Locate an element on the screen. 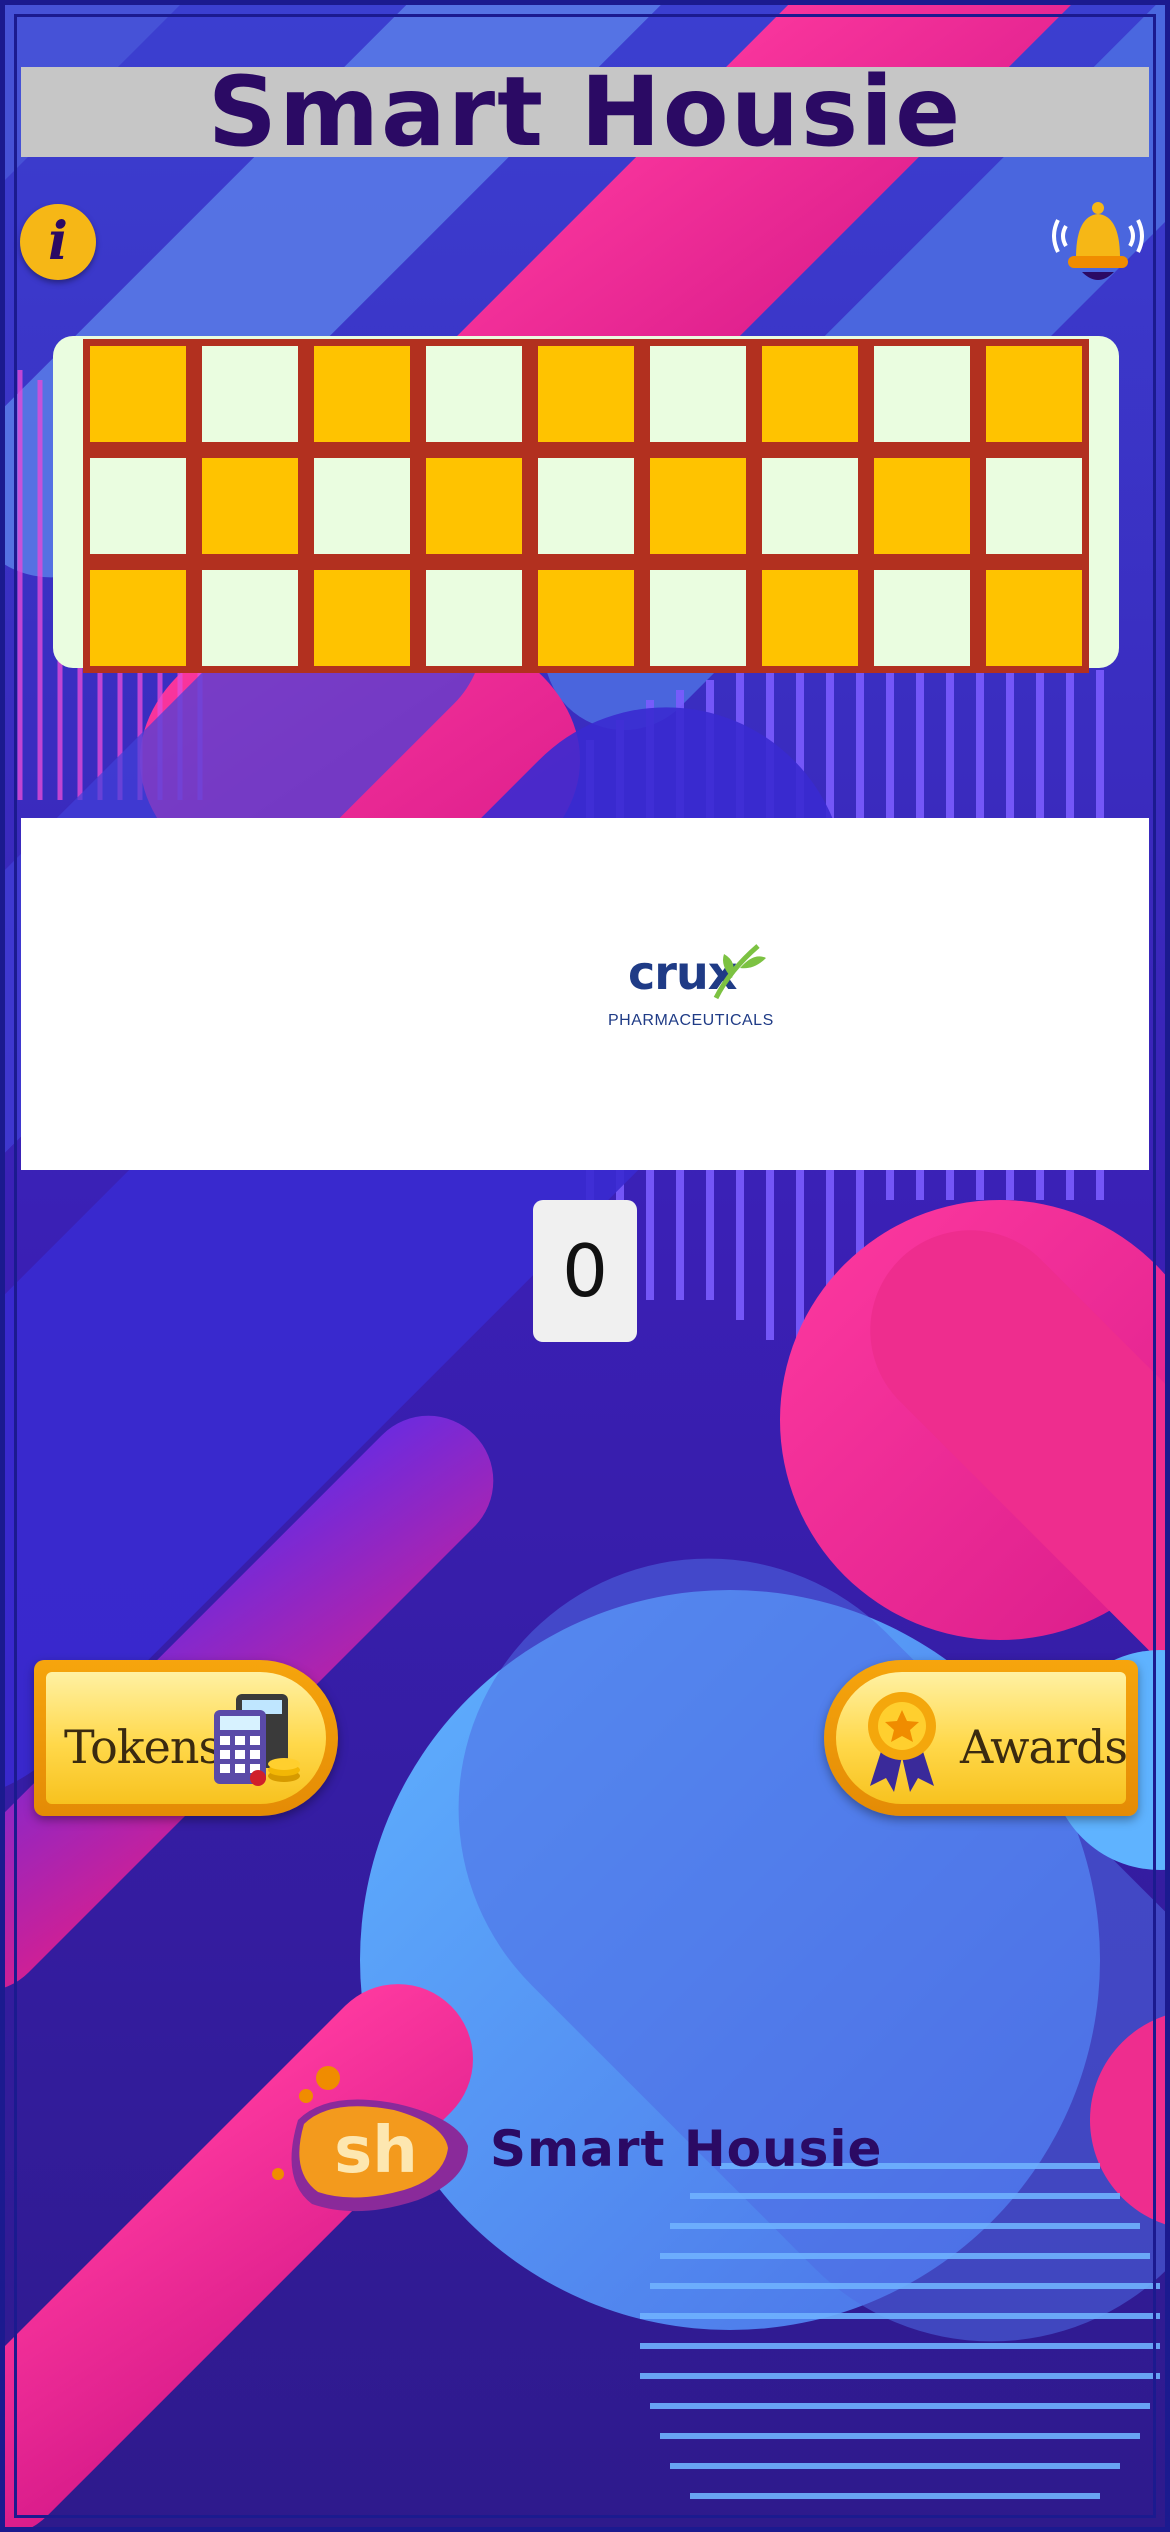  footer-brand: Smart Housie is located at coordinates (686, 2149).